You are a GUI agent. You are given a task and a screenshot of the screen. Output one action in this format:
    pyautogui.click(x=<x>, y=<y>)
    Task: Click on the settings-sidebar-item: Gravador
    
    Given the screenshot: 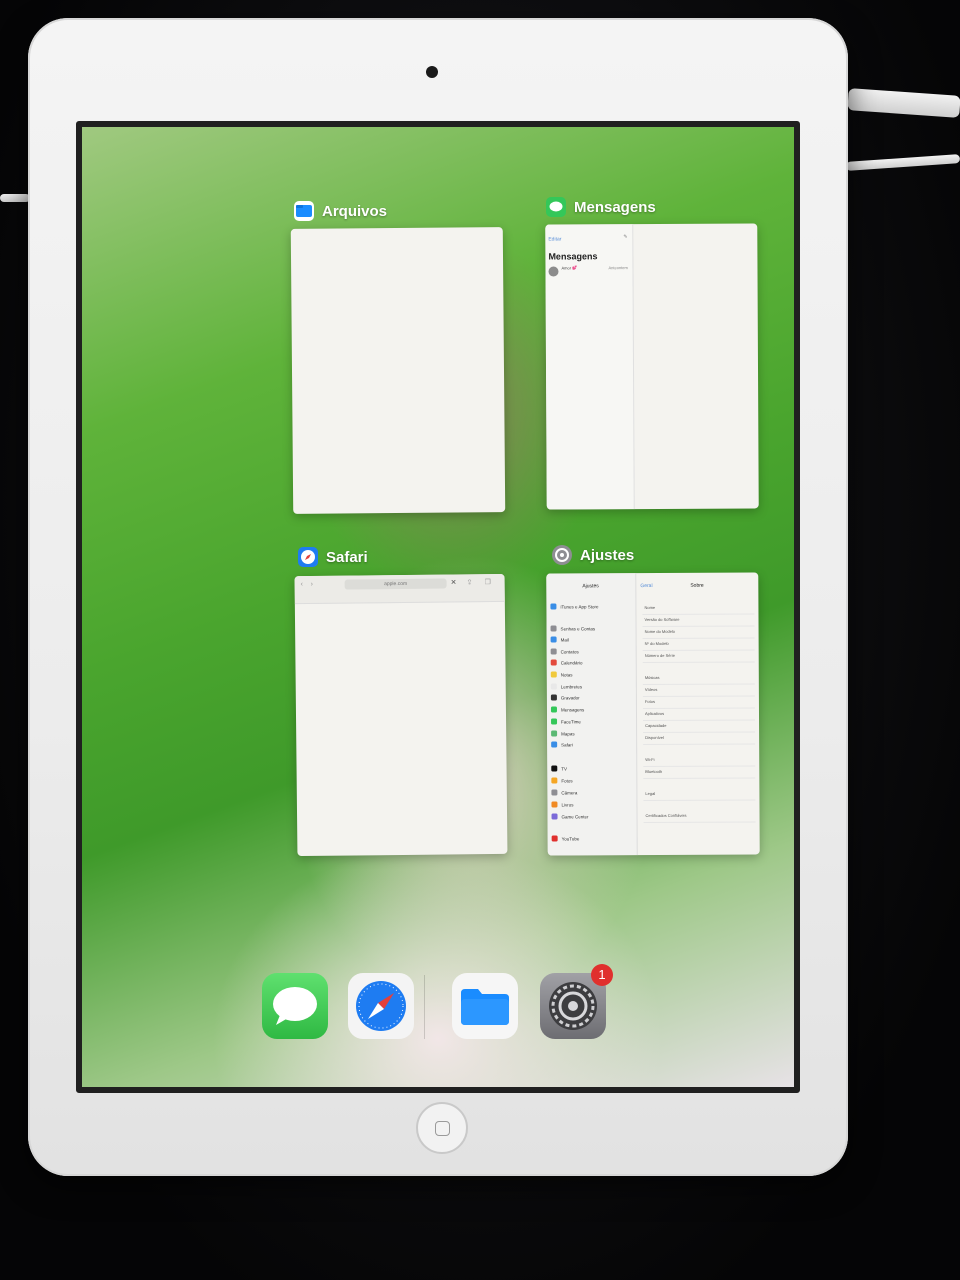 What is the action you would take?
    pyautogui.click(x=565, y=697)
    